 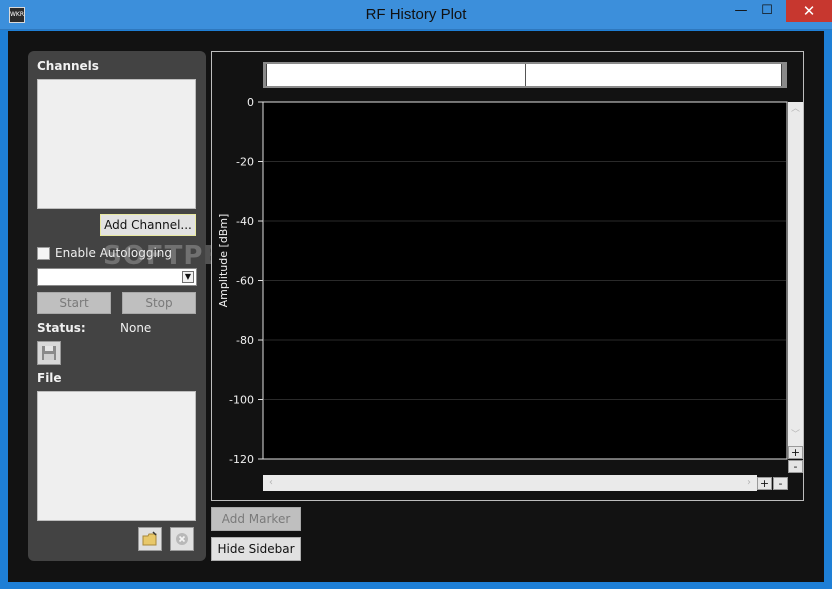 I want to click on maximize-button: ☐, so click(x=767, y=11).